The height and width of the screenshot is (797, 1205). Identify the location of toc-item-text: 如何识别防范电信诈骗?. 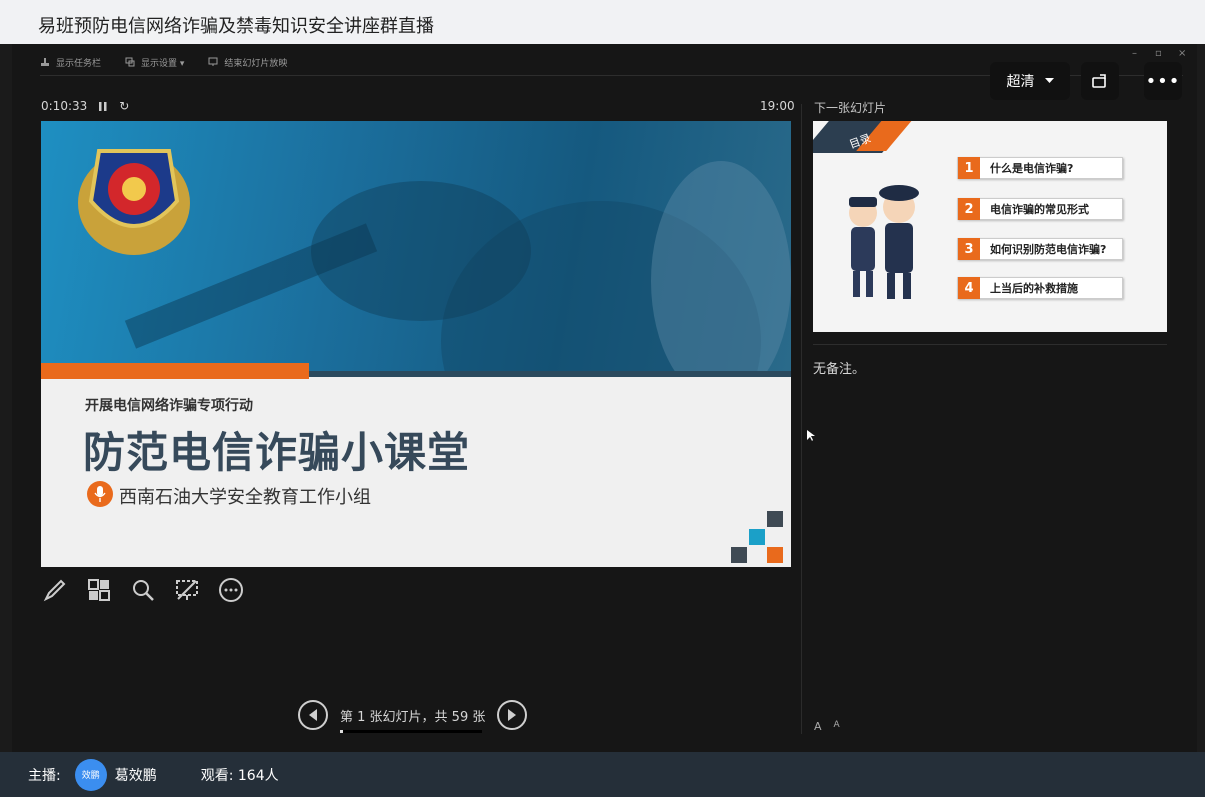
(1048, 249).